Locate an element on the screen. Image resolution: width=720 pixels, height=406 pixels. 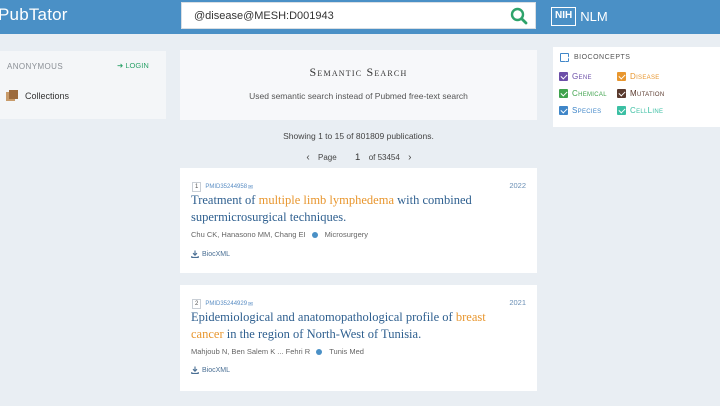
user-label: ANONYMOUS is located at coordinates (35, 66).